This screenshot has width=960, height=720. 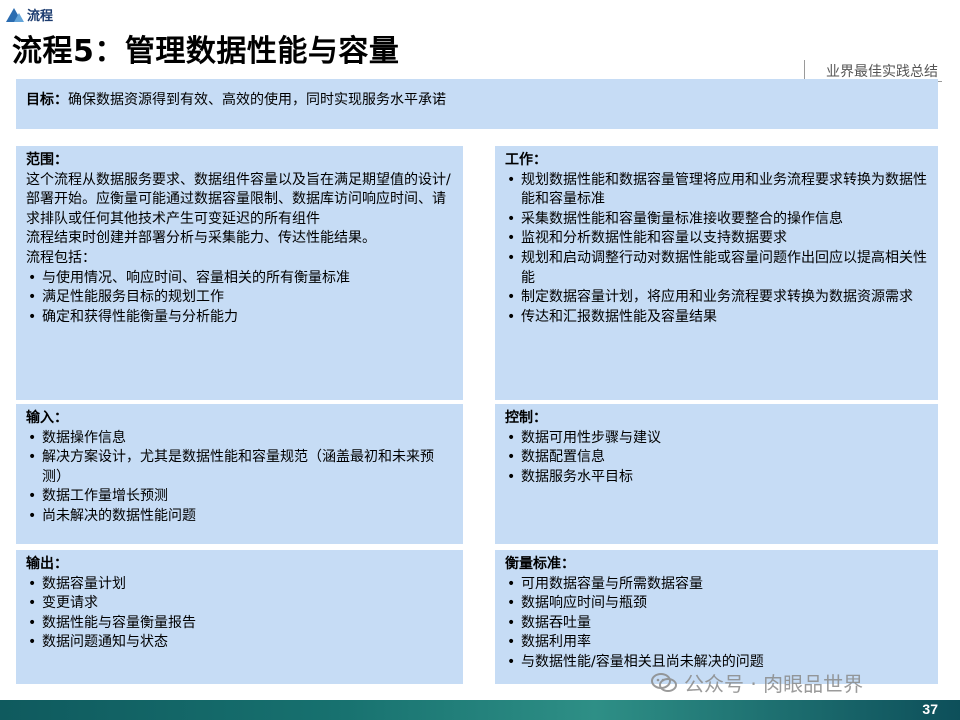 What do you see at coordinates (716, 268) in the screenshot?
I see `list-item: 规划和启动调整行动对数据性能或容量问题作出回应以提高相关性能` at bounding box center [716, 268].